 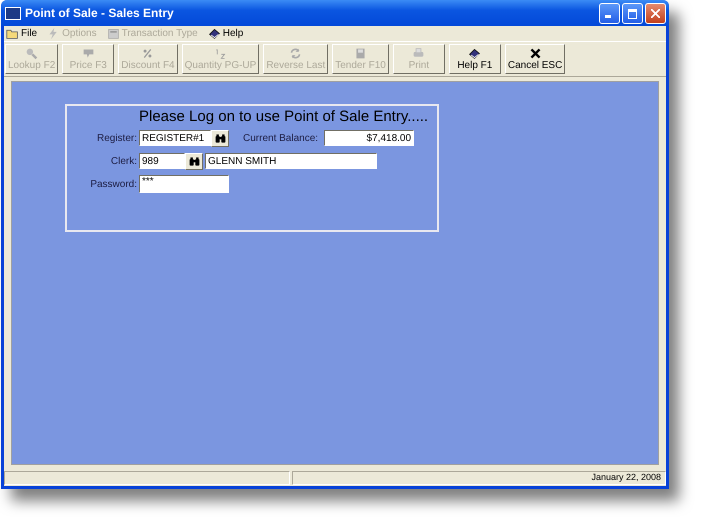 What do you see at coordinates (369, 138) in the screenshot?
I see `balance-field: $7,418.00` at bounding box center [369, 138].